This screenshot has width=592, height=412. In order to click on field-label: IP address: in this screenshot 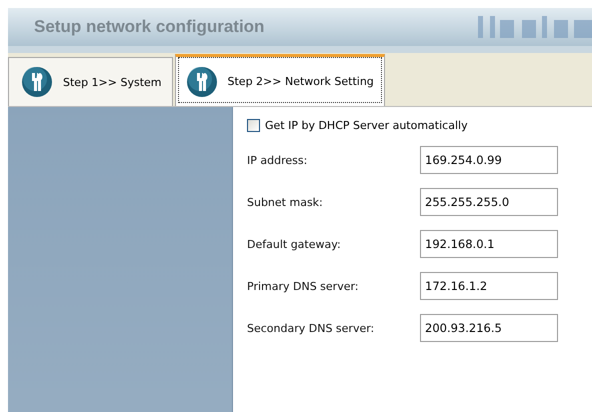, I will do `click(277, 160)`.